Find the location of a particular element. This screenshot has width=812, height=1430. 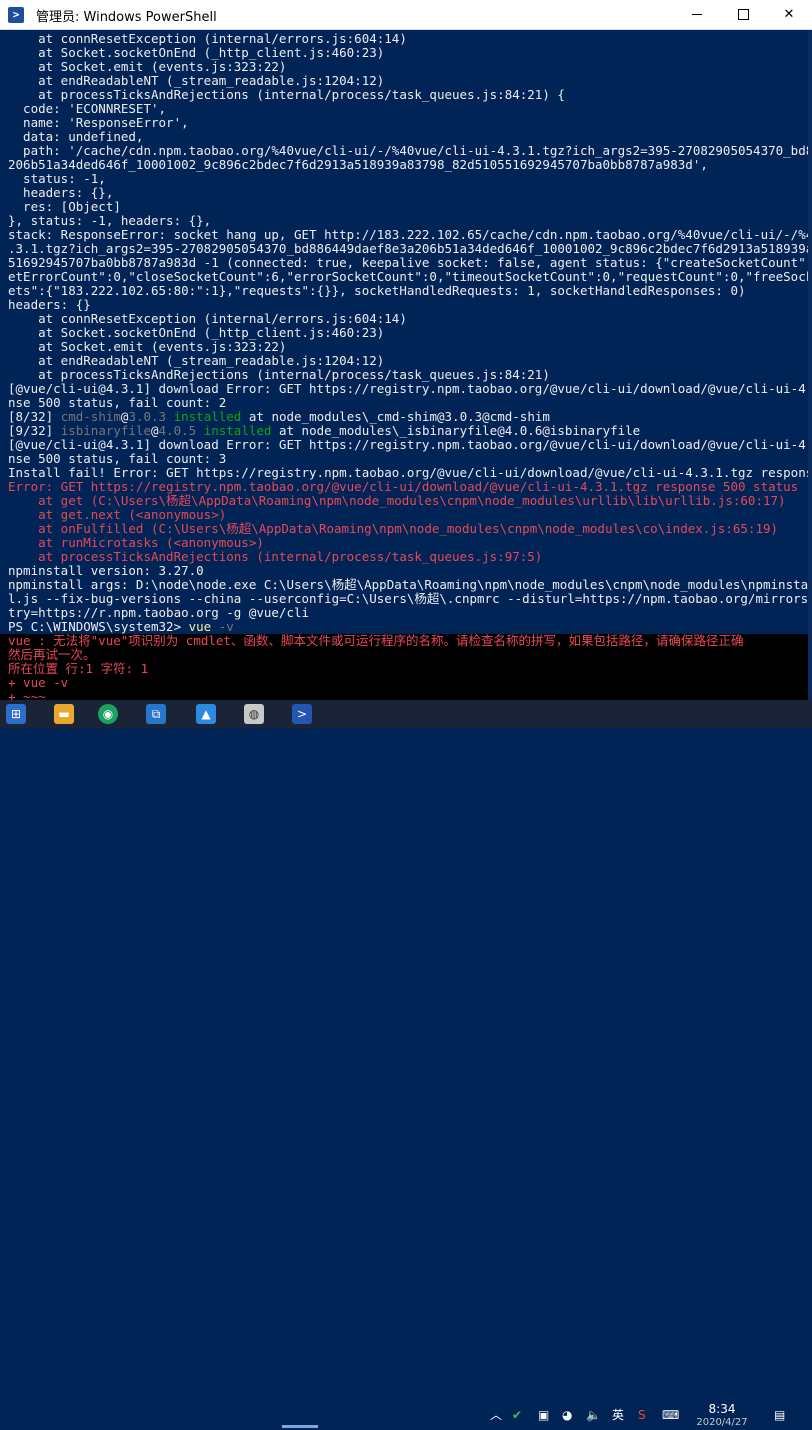

console-text: at Socket.emit (events.js:323:22) is located at coordinates (147, 347).